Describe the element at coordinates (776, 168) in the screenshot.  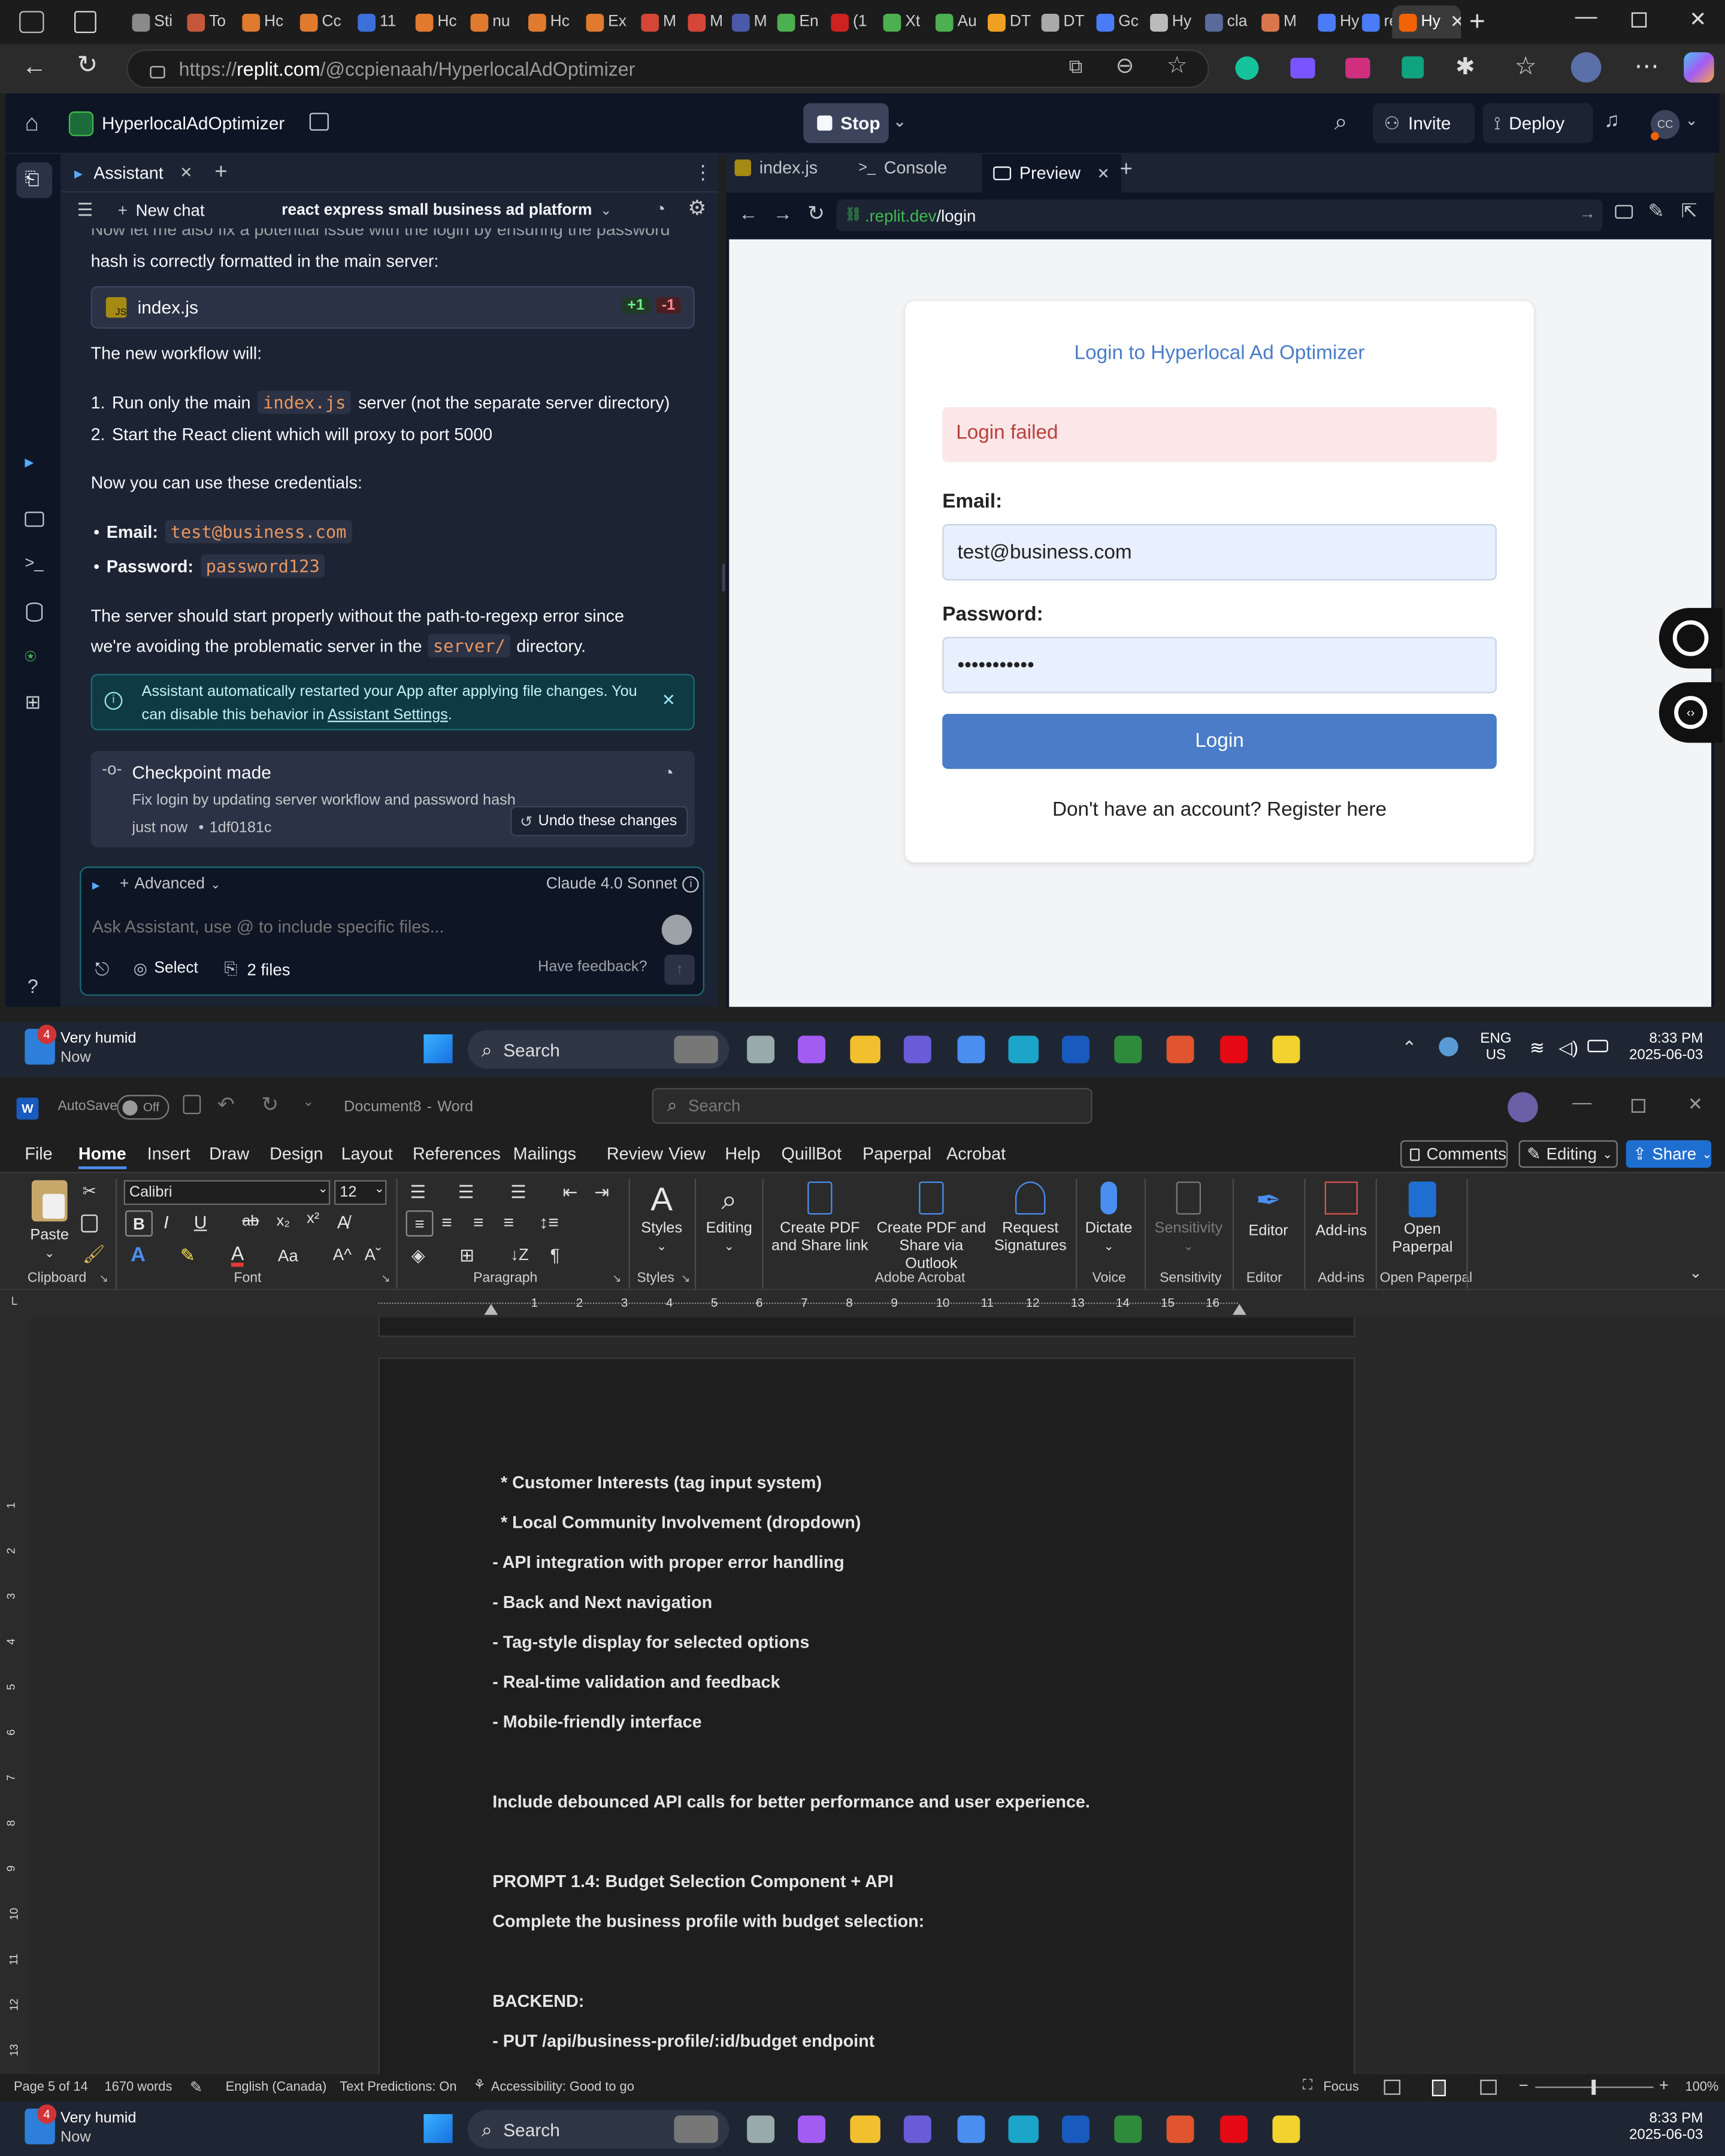
I see `tab-index-js: index.js` at that location.